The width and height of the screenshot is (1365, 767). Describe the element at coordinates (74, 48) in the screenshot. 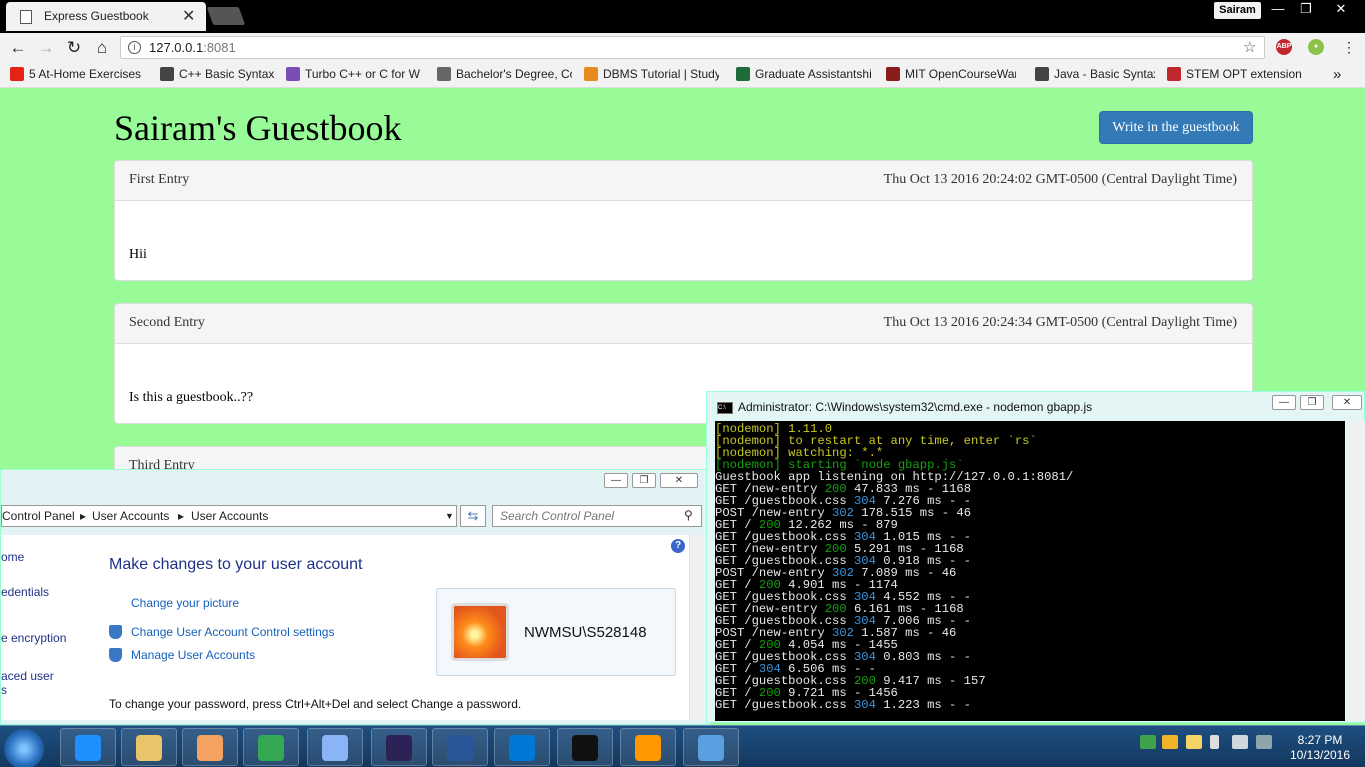

I see `reload-icon: ↻` at that location.